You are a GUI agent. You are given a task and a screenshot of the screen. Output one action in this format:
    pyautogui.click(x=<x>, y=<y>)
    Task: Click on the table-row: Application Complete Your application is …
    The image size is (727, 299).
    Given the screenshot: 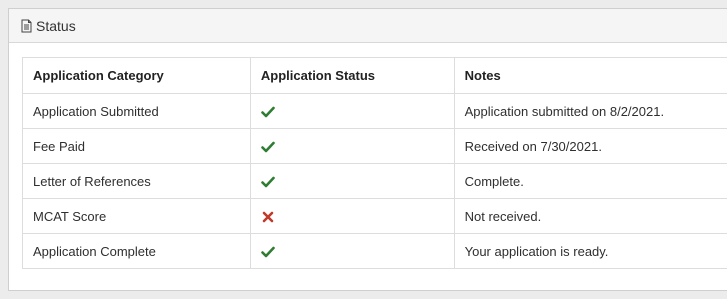 What is the action you would take?
    pyautogui.click(x=374, y=251)
    